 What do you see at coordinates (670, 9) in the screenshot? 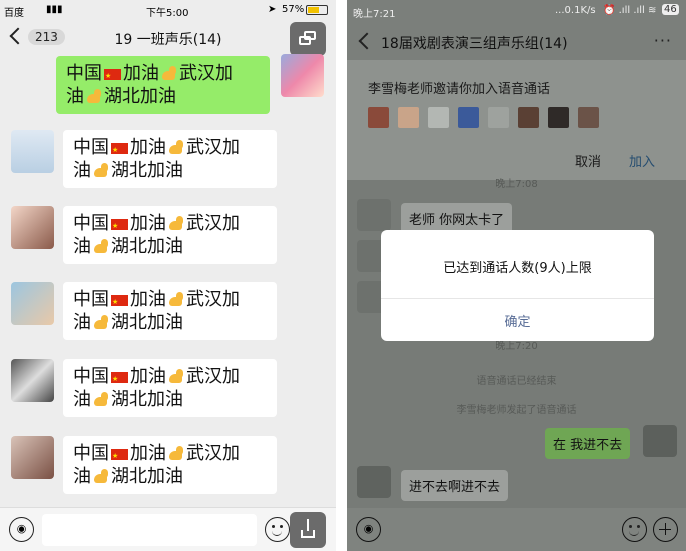
I see `battery-icon: 46` at bounding box center [670, 9].